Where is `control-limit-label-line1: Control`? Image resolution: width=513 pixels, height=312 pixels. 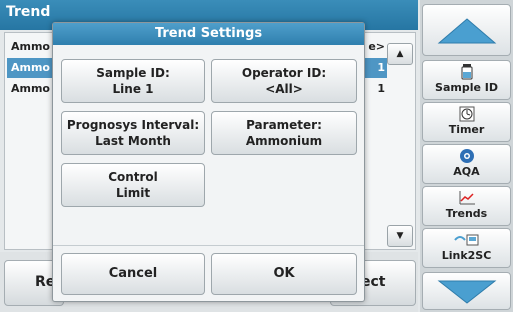
control-limit-label-line1: Control is located at coordinates (133, 177).